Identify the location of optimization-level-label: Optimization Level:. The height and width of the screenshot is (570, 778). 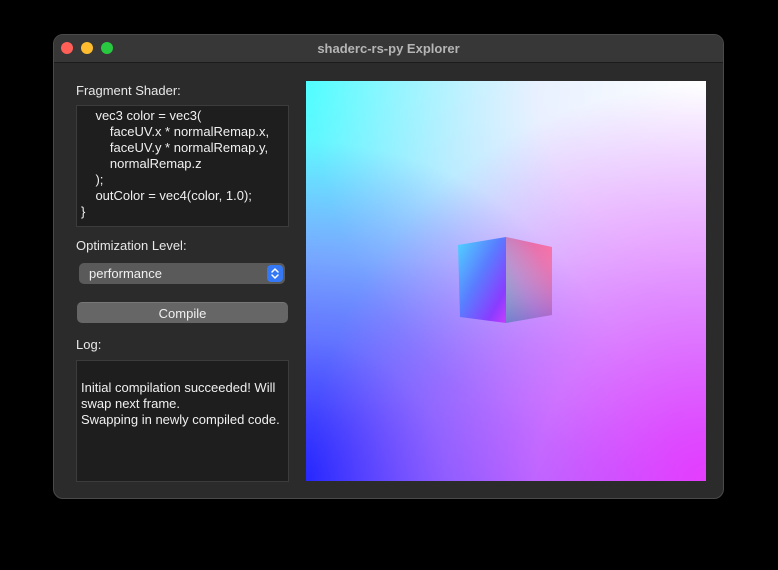
(131, 245).